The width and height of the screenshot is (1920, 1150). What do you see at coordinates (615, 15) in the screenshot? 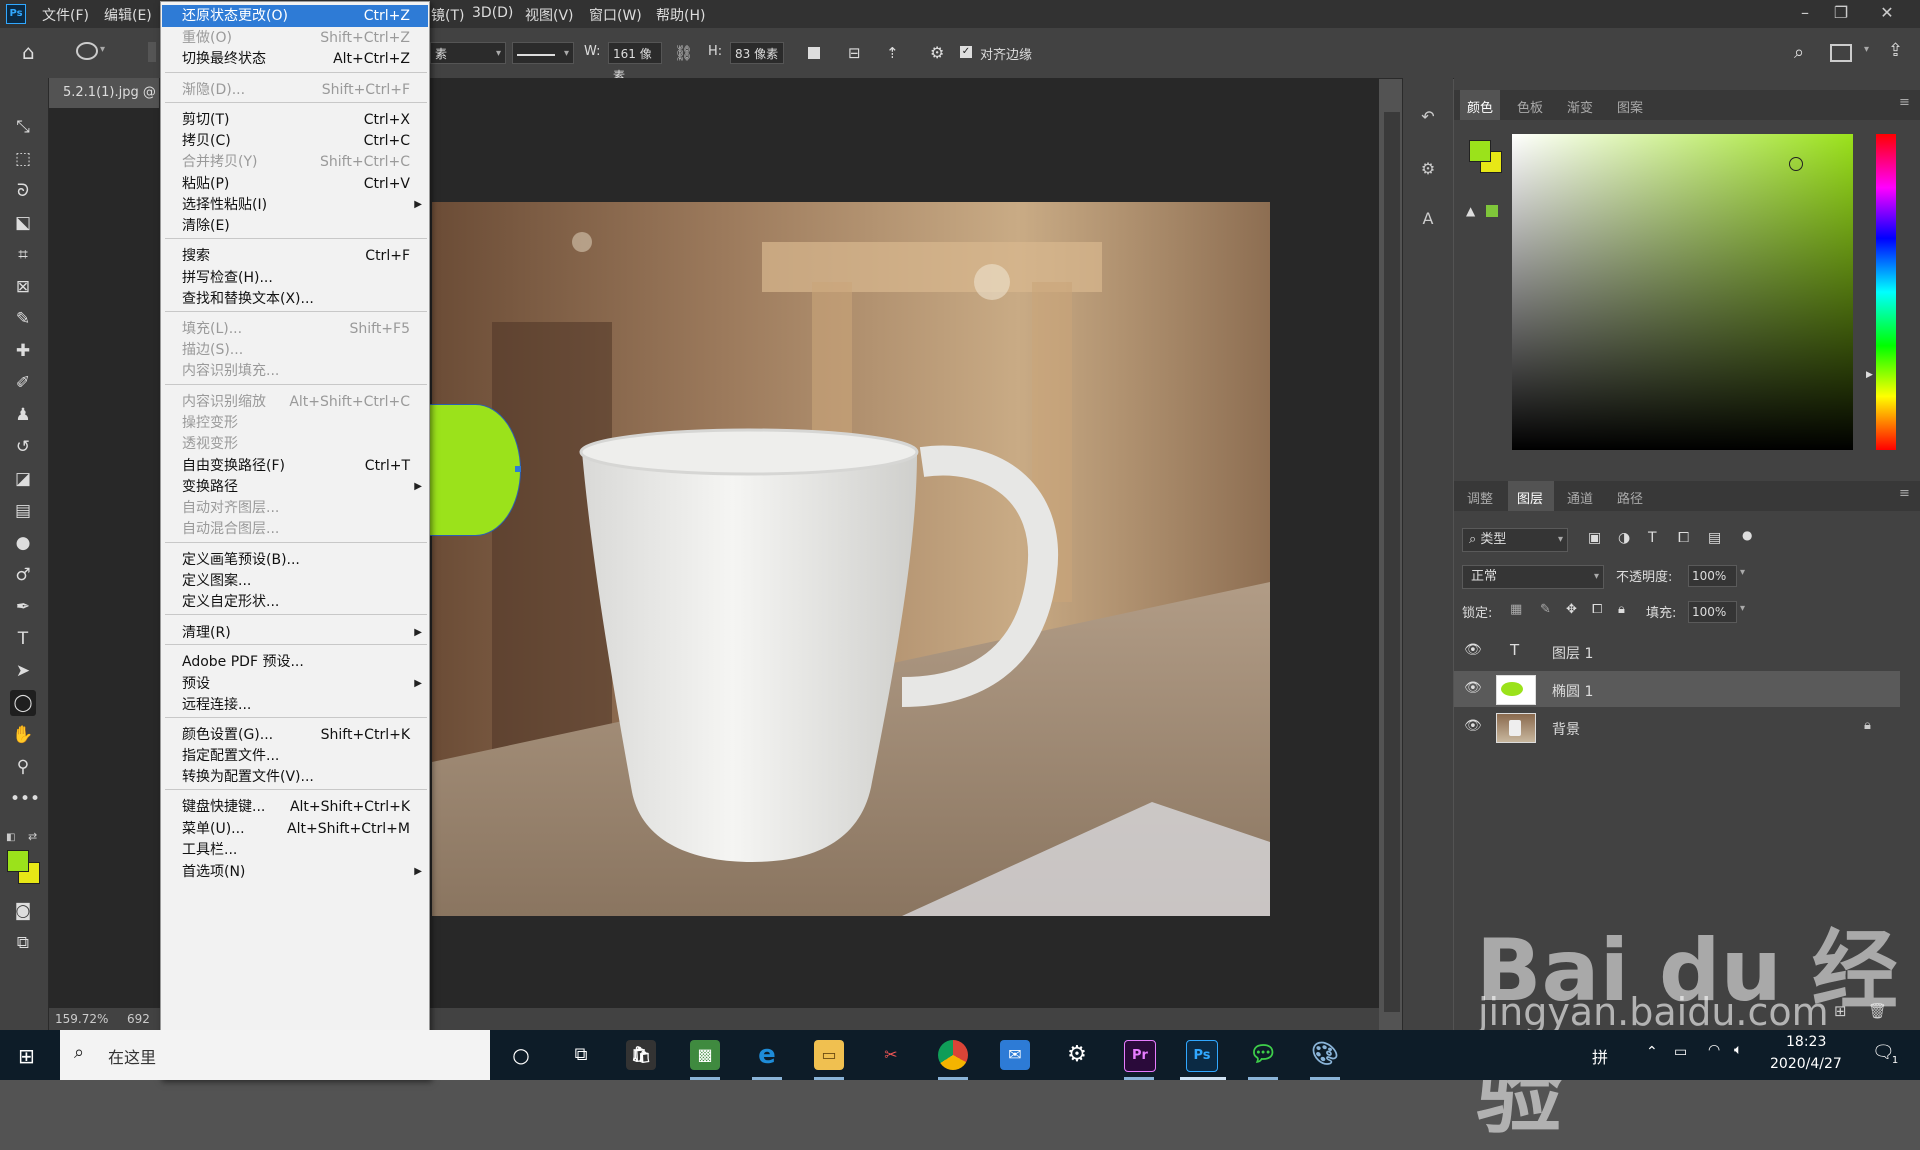
I see `menu-window: 窗口(W)` at bounding box center [615, 15].